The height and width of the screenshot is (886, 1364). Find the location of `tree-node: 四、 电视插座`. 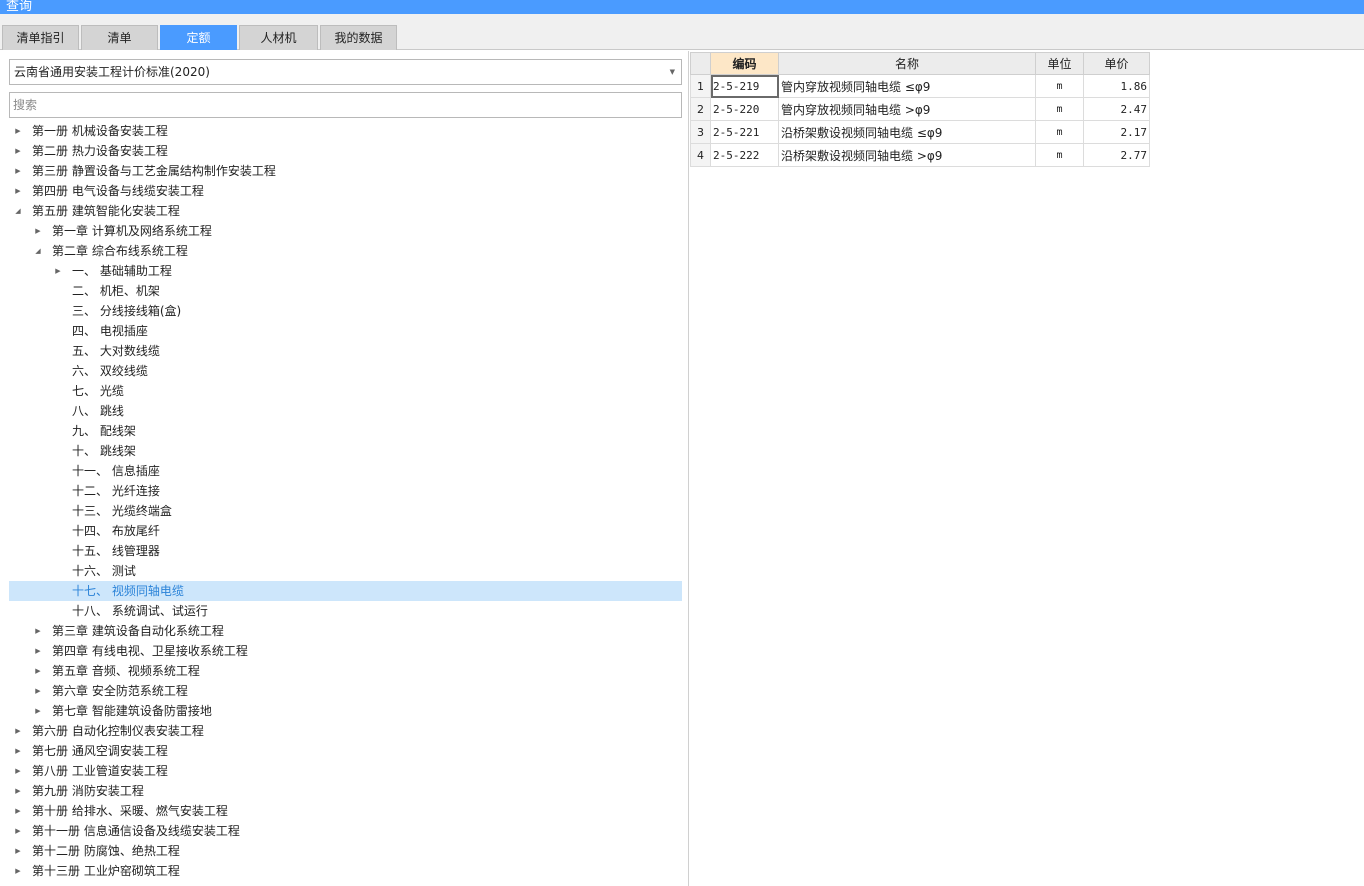

tree-node: 四、 电视插座 is located at coordinates (345, 331).